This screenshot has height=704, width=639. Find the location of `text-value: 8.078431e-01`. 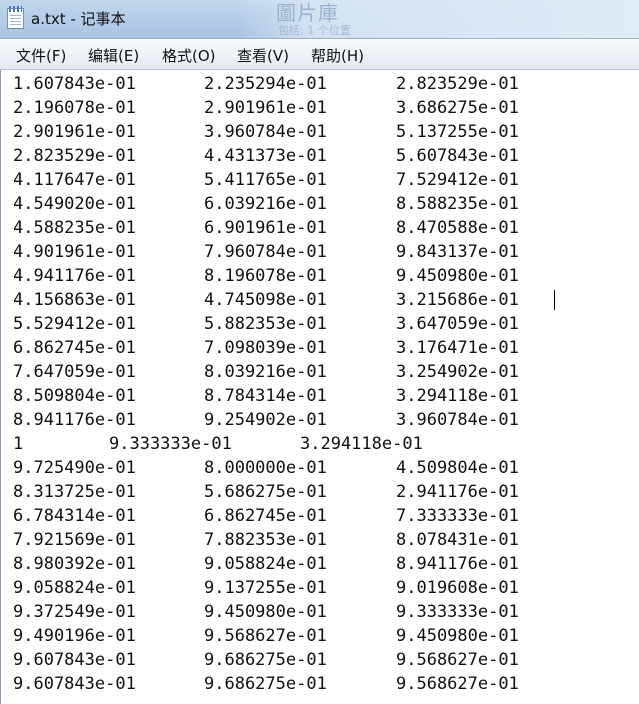

text-value: 8.078431e-01 is located at coordinates (457, 540).